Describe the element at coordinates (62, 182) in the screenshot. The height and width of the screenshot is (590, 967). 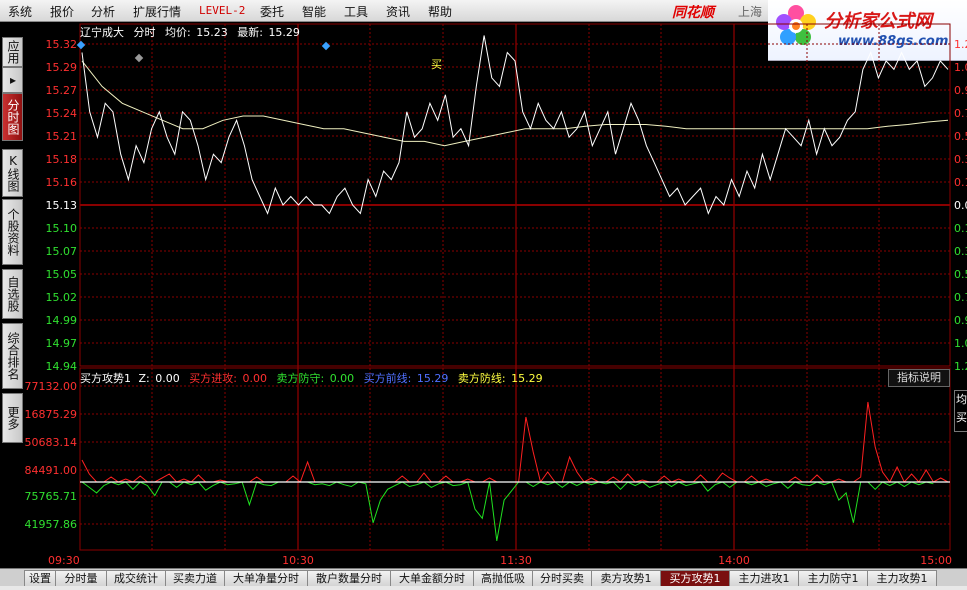
I see `price-tick-label: 15.16` at that location.